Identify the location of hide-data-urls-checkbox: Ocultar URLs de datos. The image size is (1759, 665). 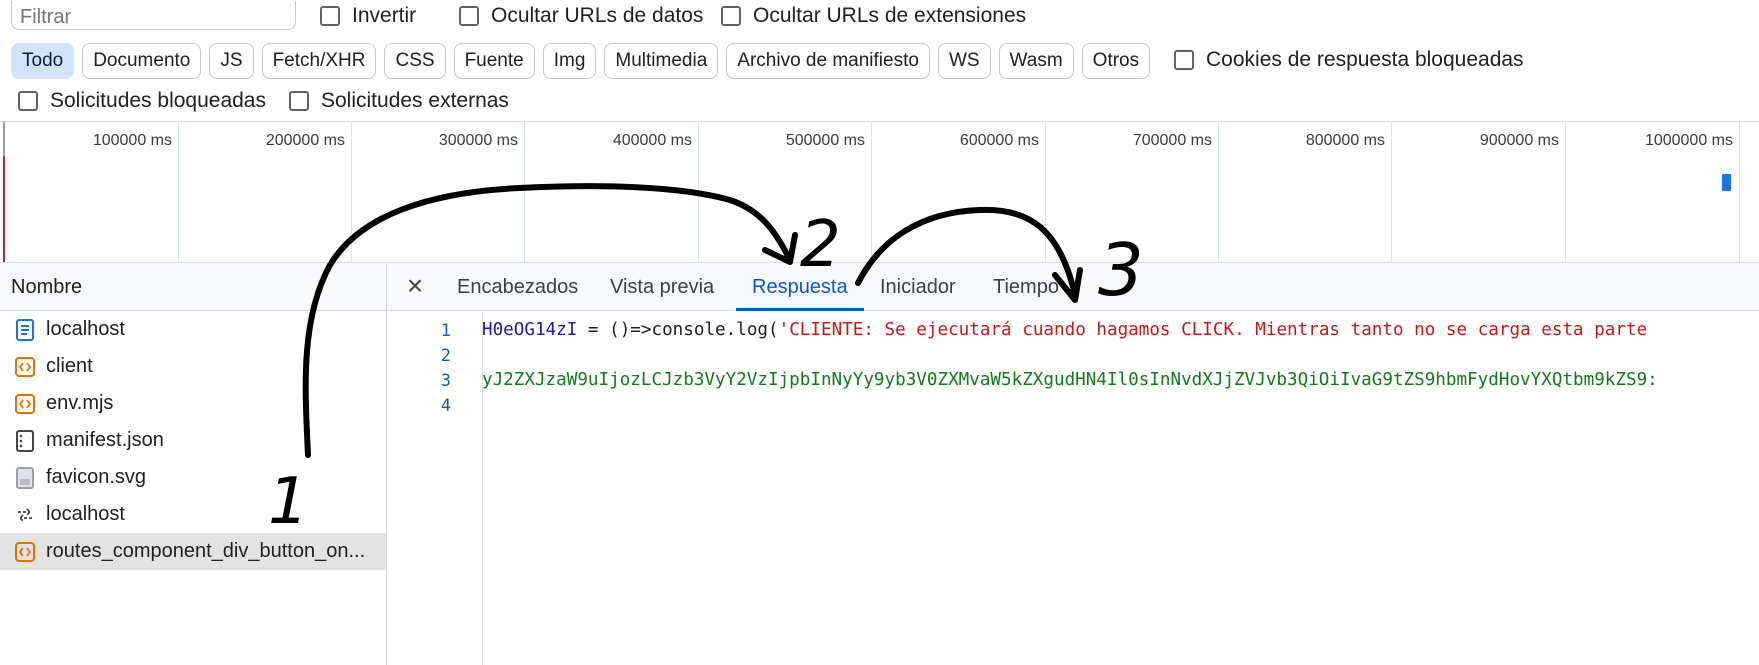
(581, 16).